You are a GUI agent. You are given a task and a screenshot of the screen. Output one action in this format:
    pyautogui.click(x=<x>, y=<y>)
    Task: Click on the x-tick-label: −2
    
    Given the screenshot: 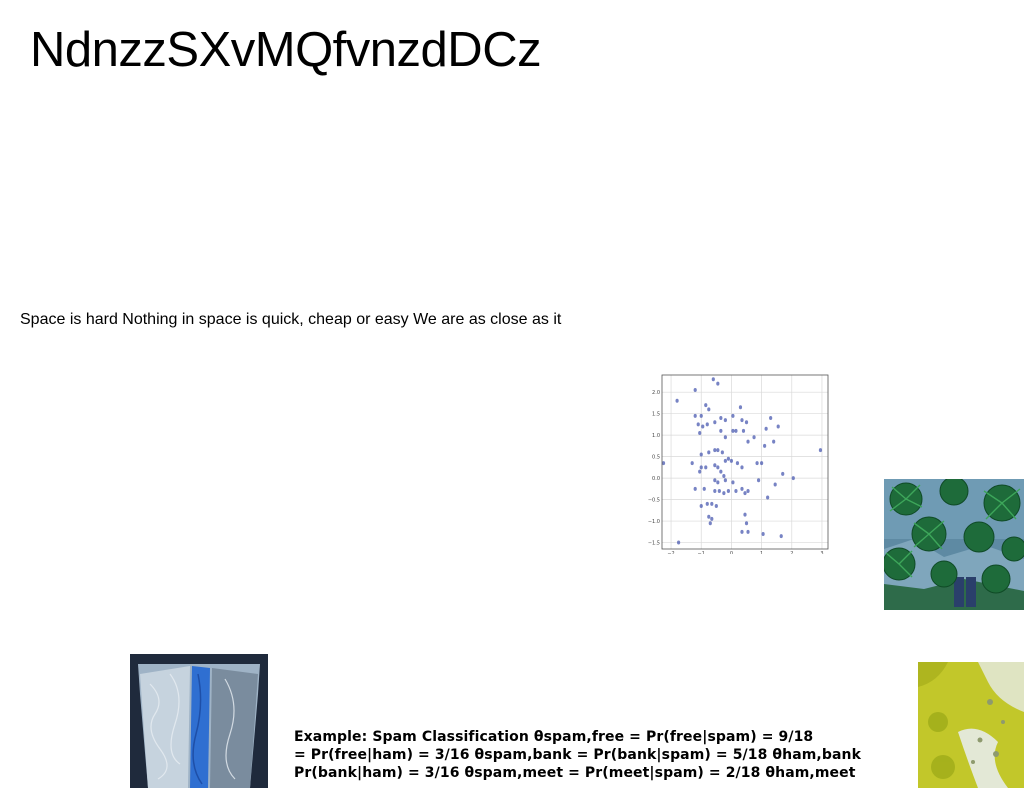 What is the action you would take?
    pyautogui.click(x=670, y=552)
    